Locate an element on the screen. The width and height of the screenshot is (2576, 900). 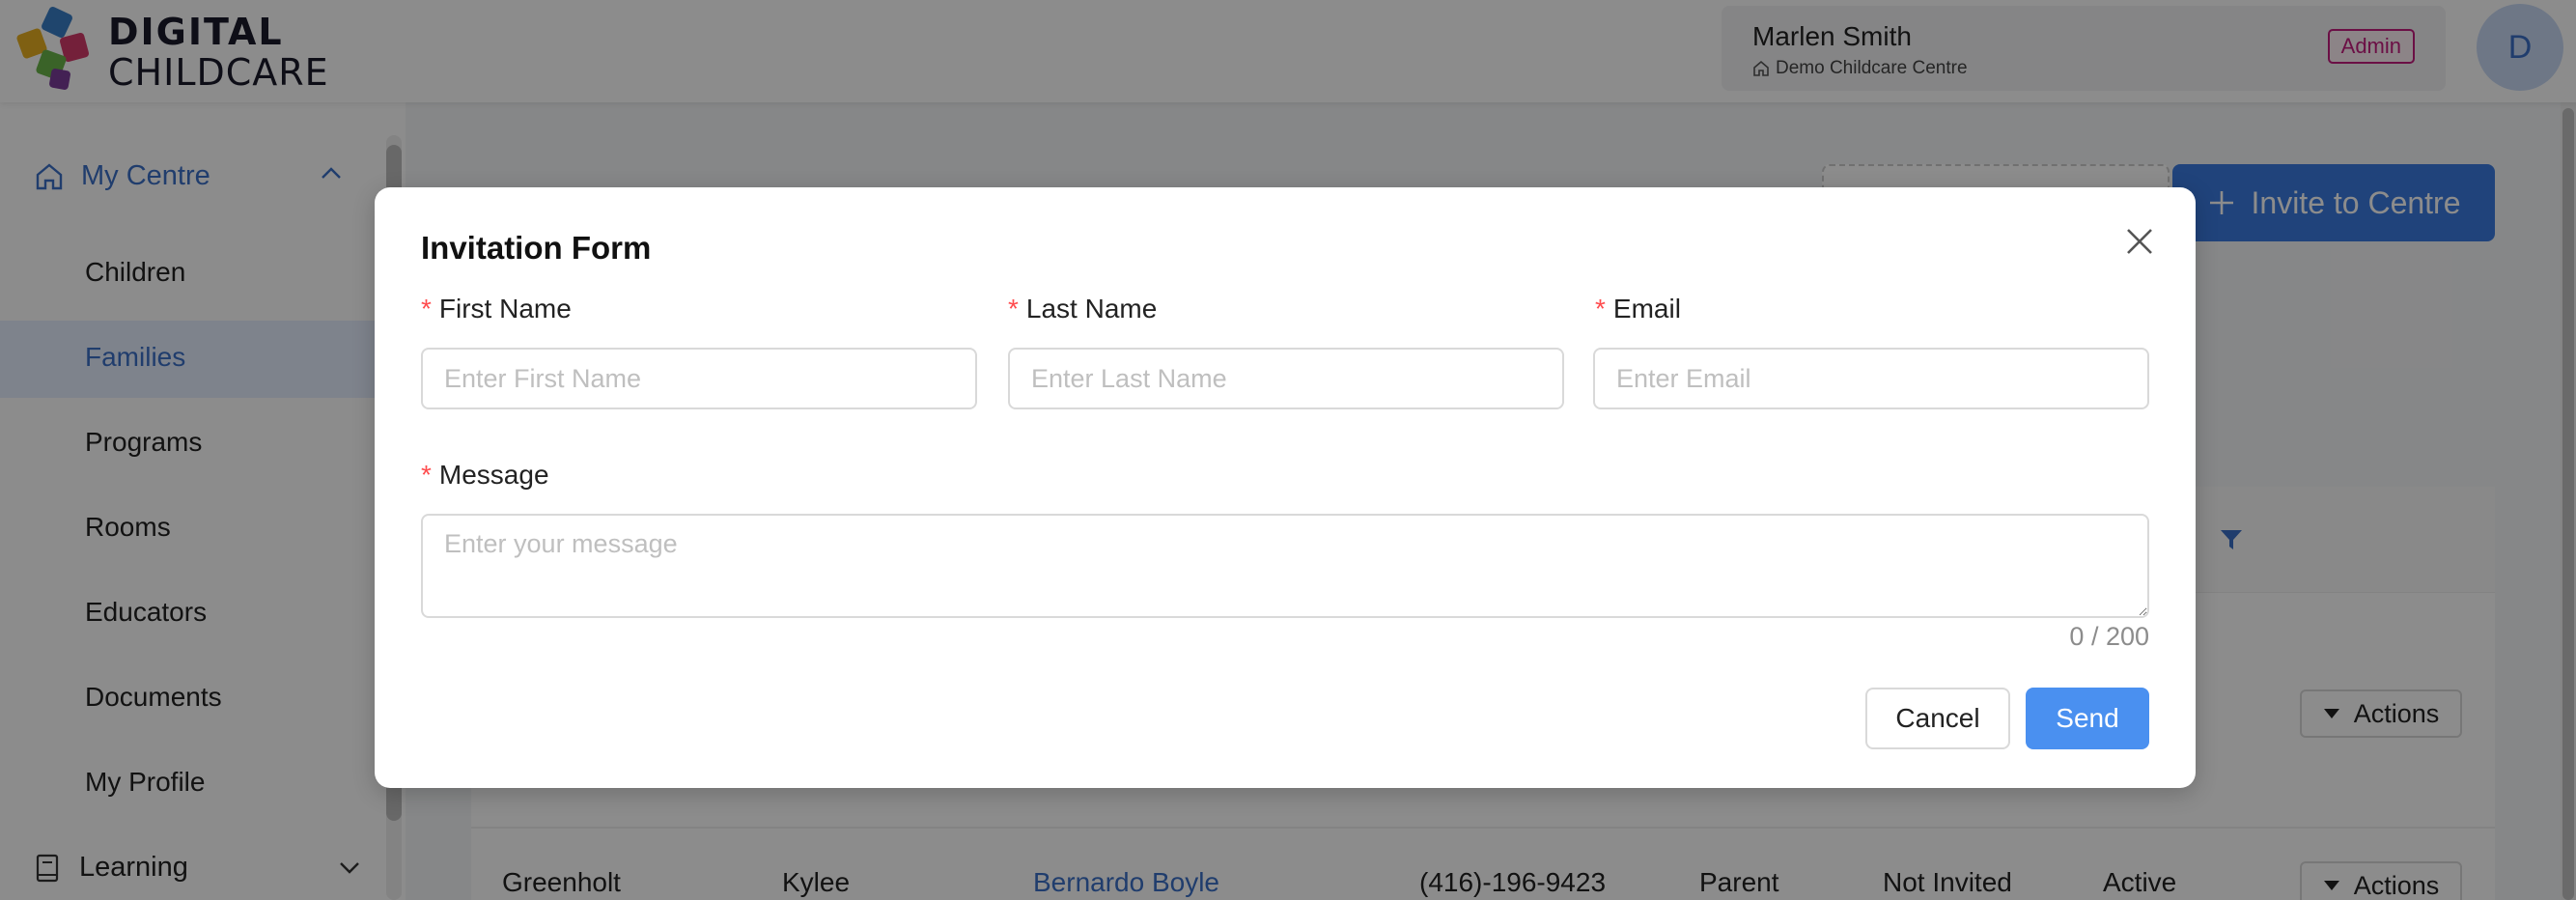
close-icon is located at coordinates (2140, 241).